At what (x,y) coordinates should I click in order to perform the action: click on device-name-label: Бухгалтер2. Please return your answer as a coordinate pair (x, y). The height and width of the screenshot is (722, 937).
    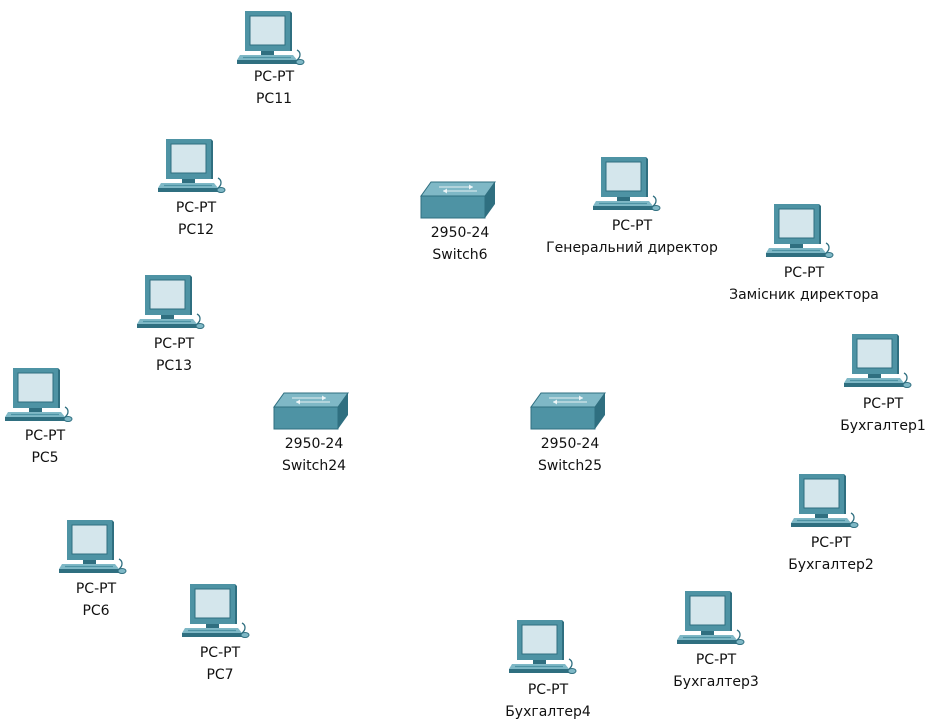
    Looking at the image, I should click on (831, 565).